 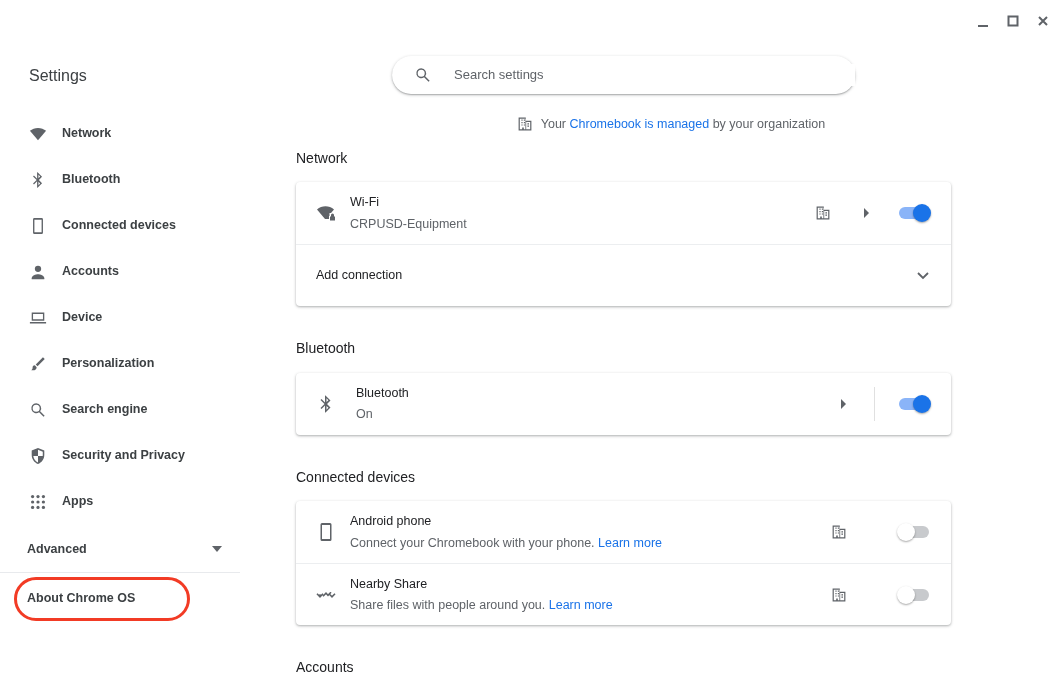 I want to click on managed-notice: Your Chromebook is managed by your organization, so click(x=683, y=124).